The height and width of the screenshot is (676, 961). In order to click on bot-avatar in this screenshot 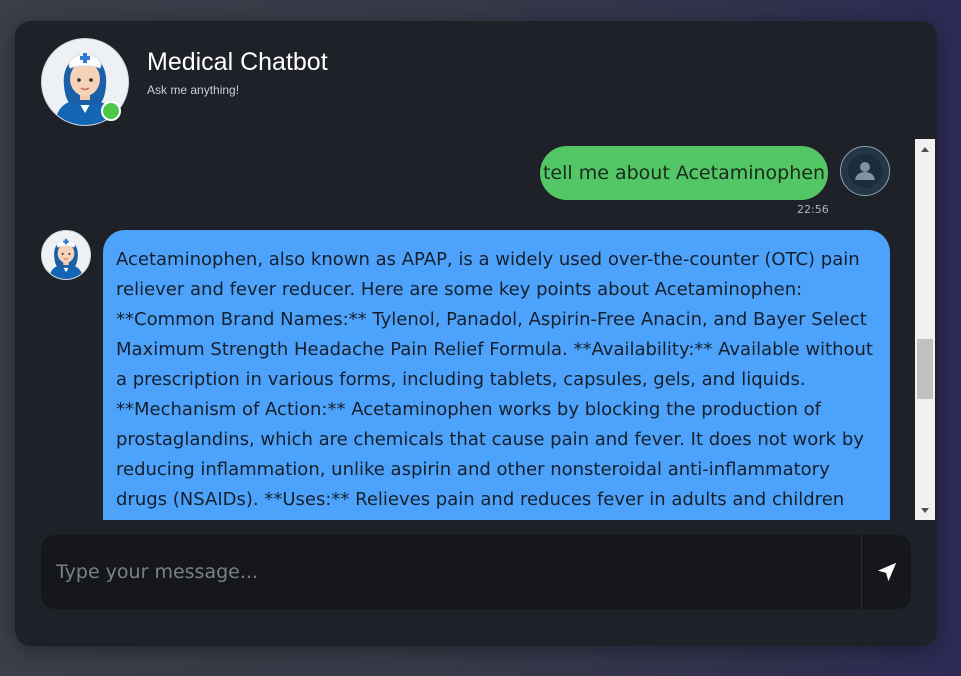, I will do `click(66, 255)`.